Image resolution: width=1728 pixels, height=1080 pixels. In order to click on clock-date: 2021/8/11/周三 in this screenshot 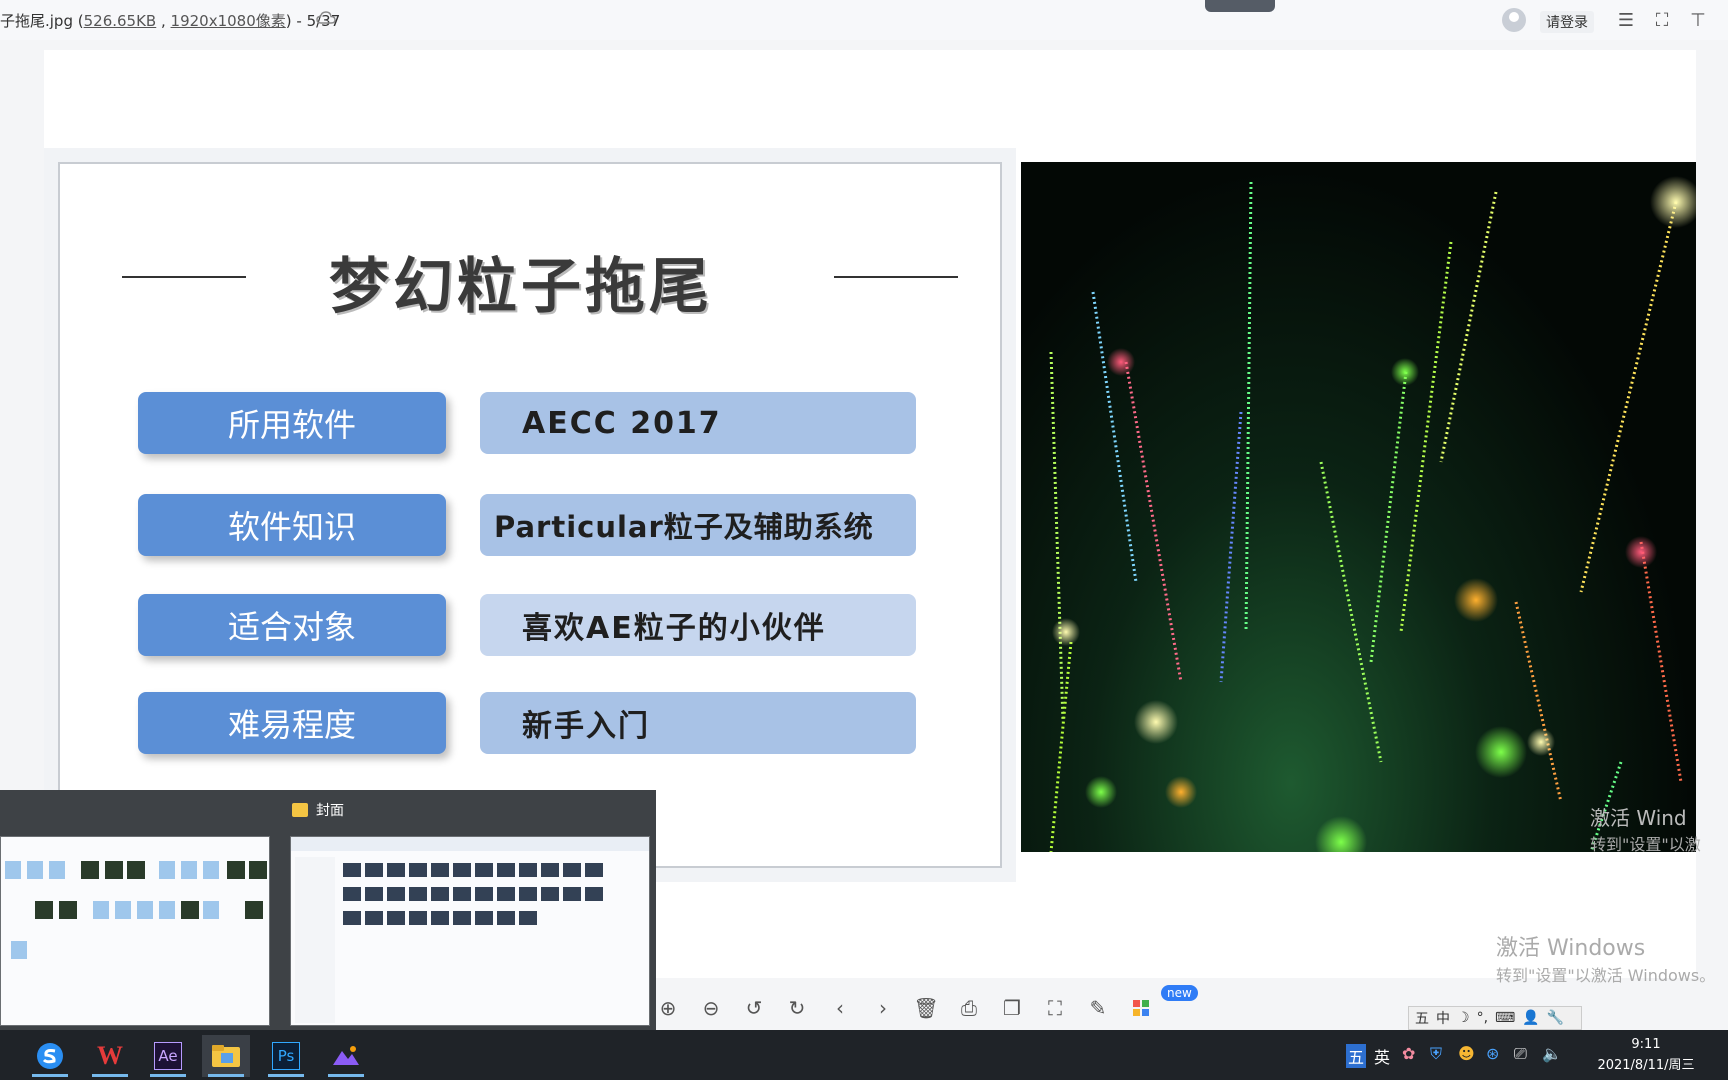, I will do `click(1646, 1065)`.